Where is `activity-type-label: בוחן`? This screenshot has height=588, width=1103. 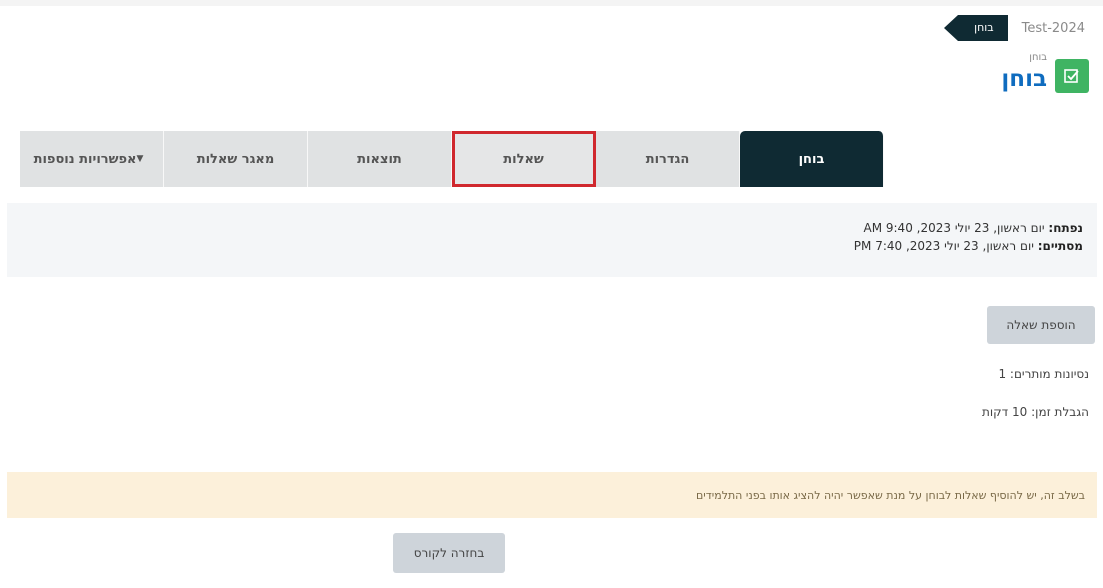
activity-type-label: בוחן is located at coordinates (1038, 57).